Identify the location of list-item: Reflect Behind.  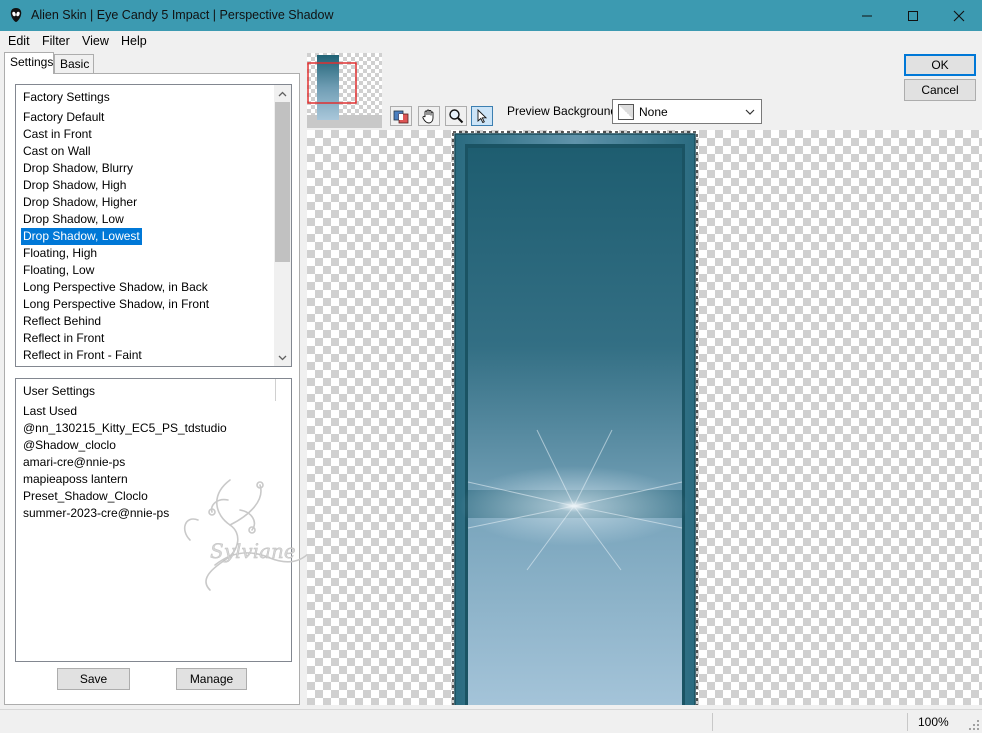
(62, 321).